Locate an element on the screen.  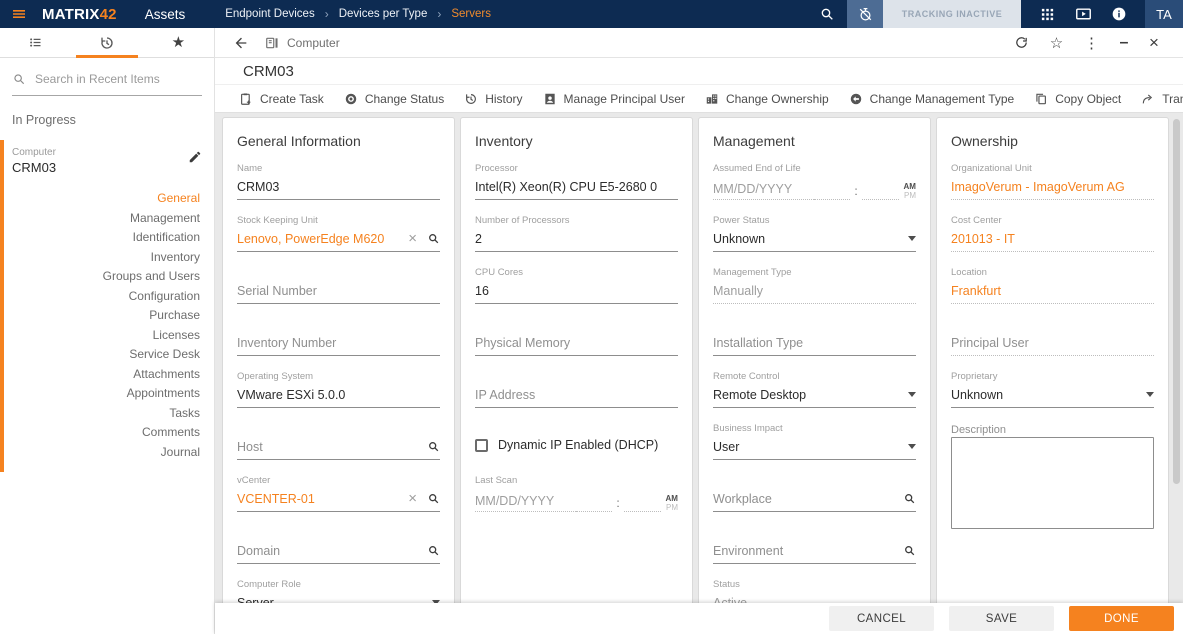
user-avatar: TA is located at coordinates (1164, 14).